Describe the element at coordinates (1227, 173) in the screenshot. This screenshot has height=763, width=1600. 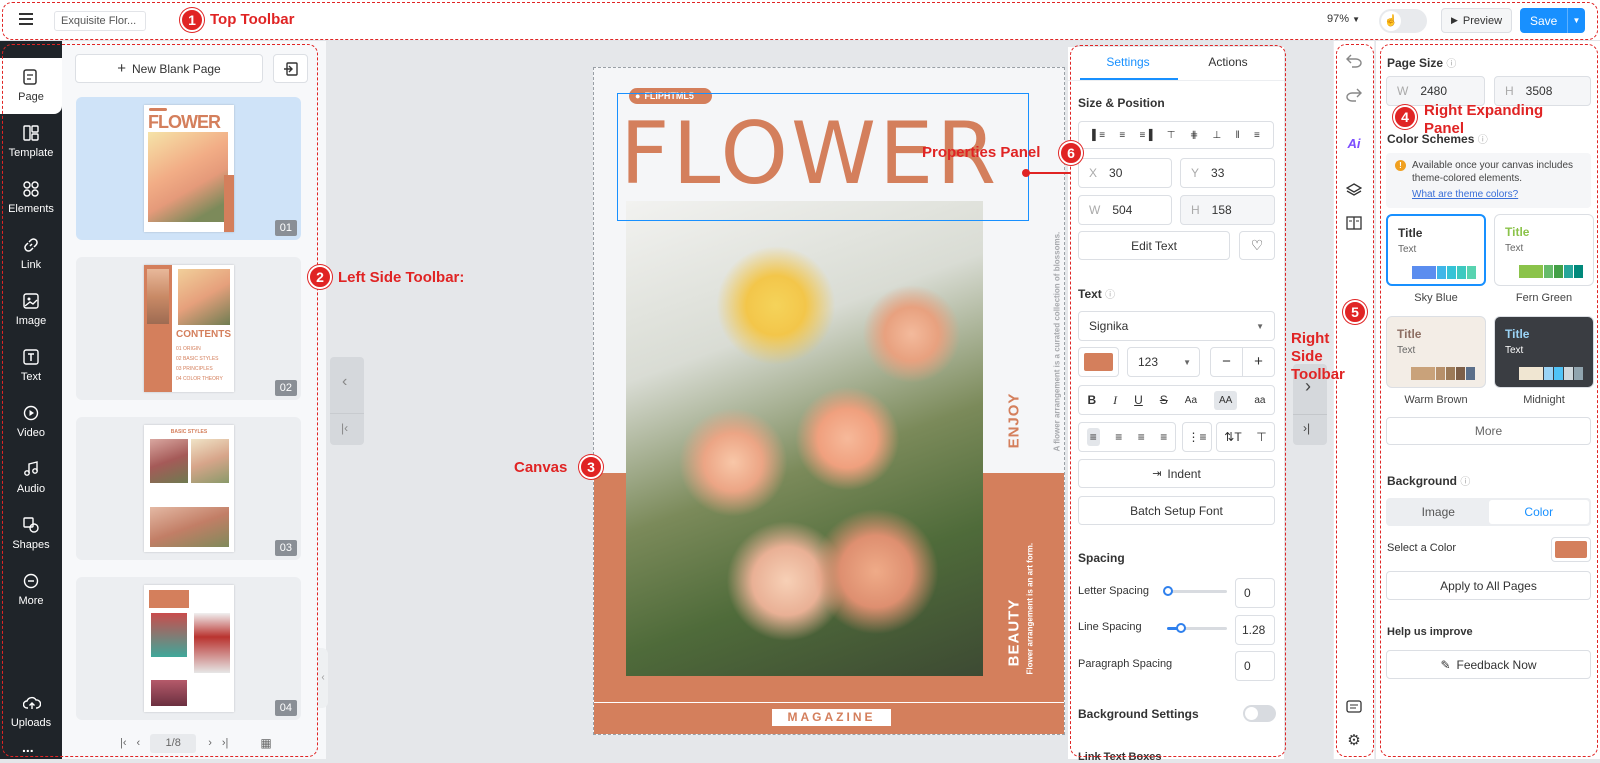
I see `y-input: Y 33` at that location.